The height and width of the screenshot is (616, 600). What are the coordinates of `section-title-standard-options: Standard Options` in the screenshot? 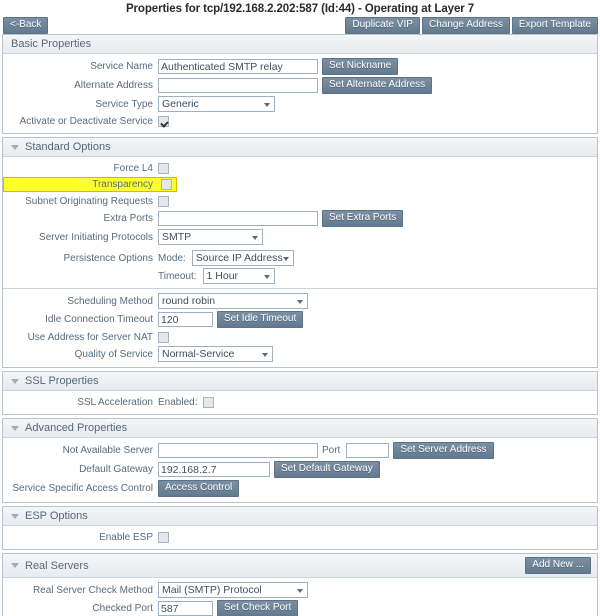 It's located at (68, 147).